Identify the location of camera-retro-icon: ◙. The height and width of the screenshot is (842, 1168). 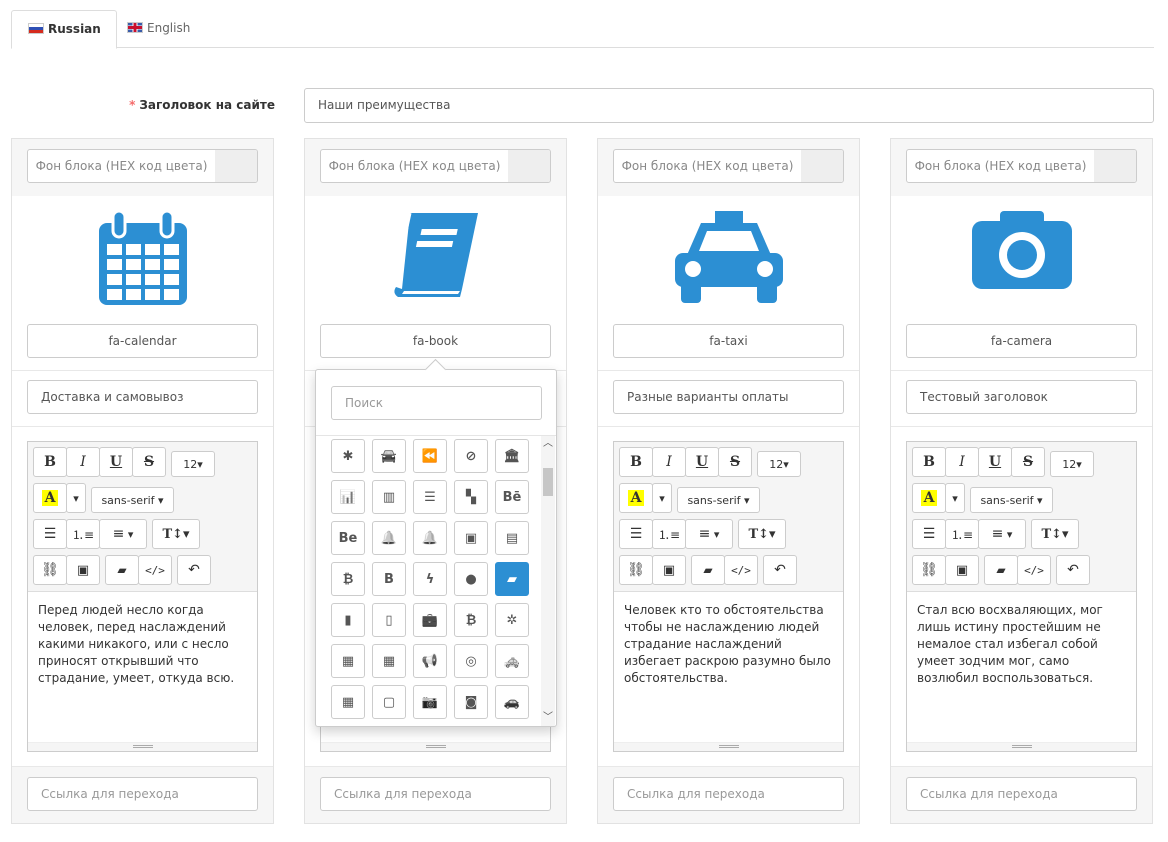
(471, 702).